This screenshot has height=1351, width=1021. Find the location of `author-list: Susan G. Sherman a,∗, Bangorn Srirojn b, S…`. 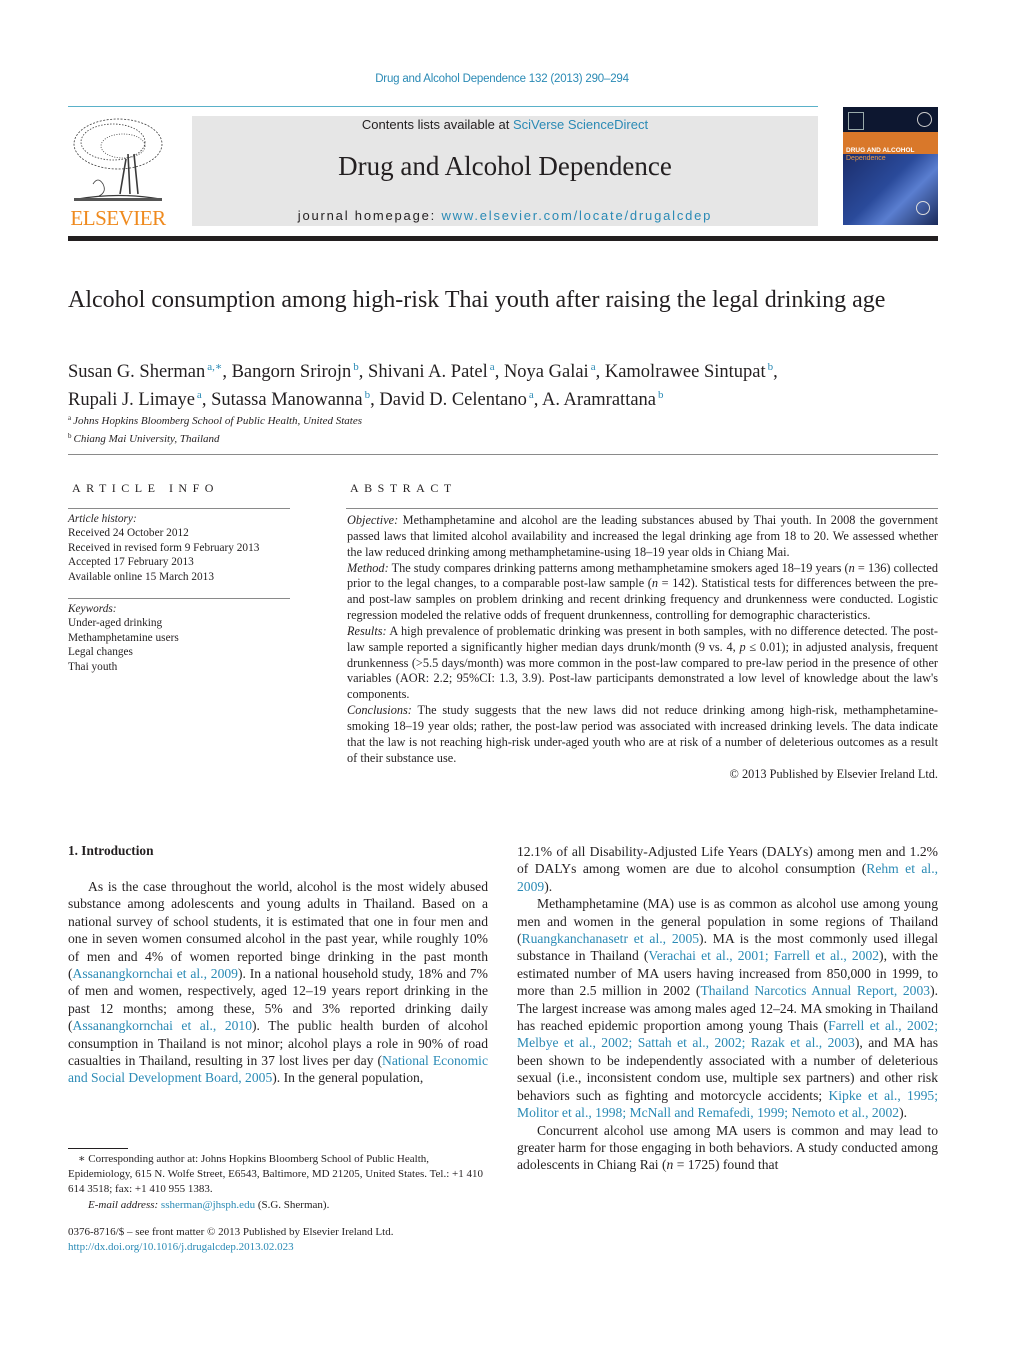

author-list: Susan G. Sherman a,∗, Bangorn Srirojn b, S… is located at coordinates (503, 384).